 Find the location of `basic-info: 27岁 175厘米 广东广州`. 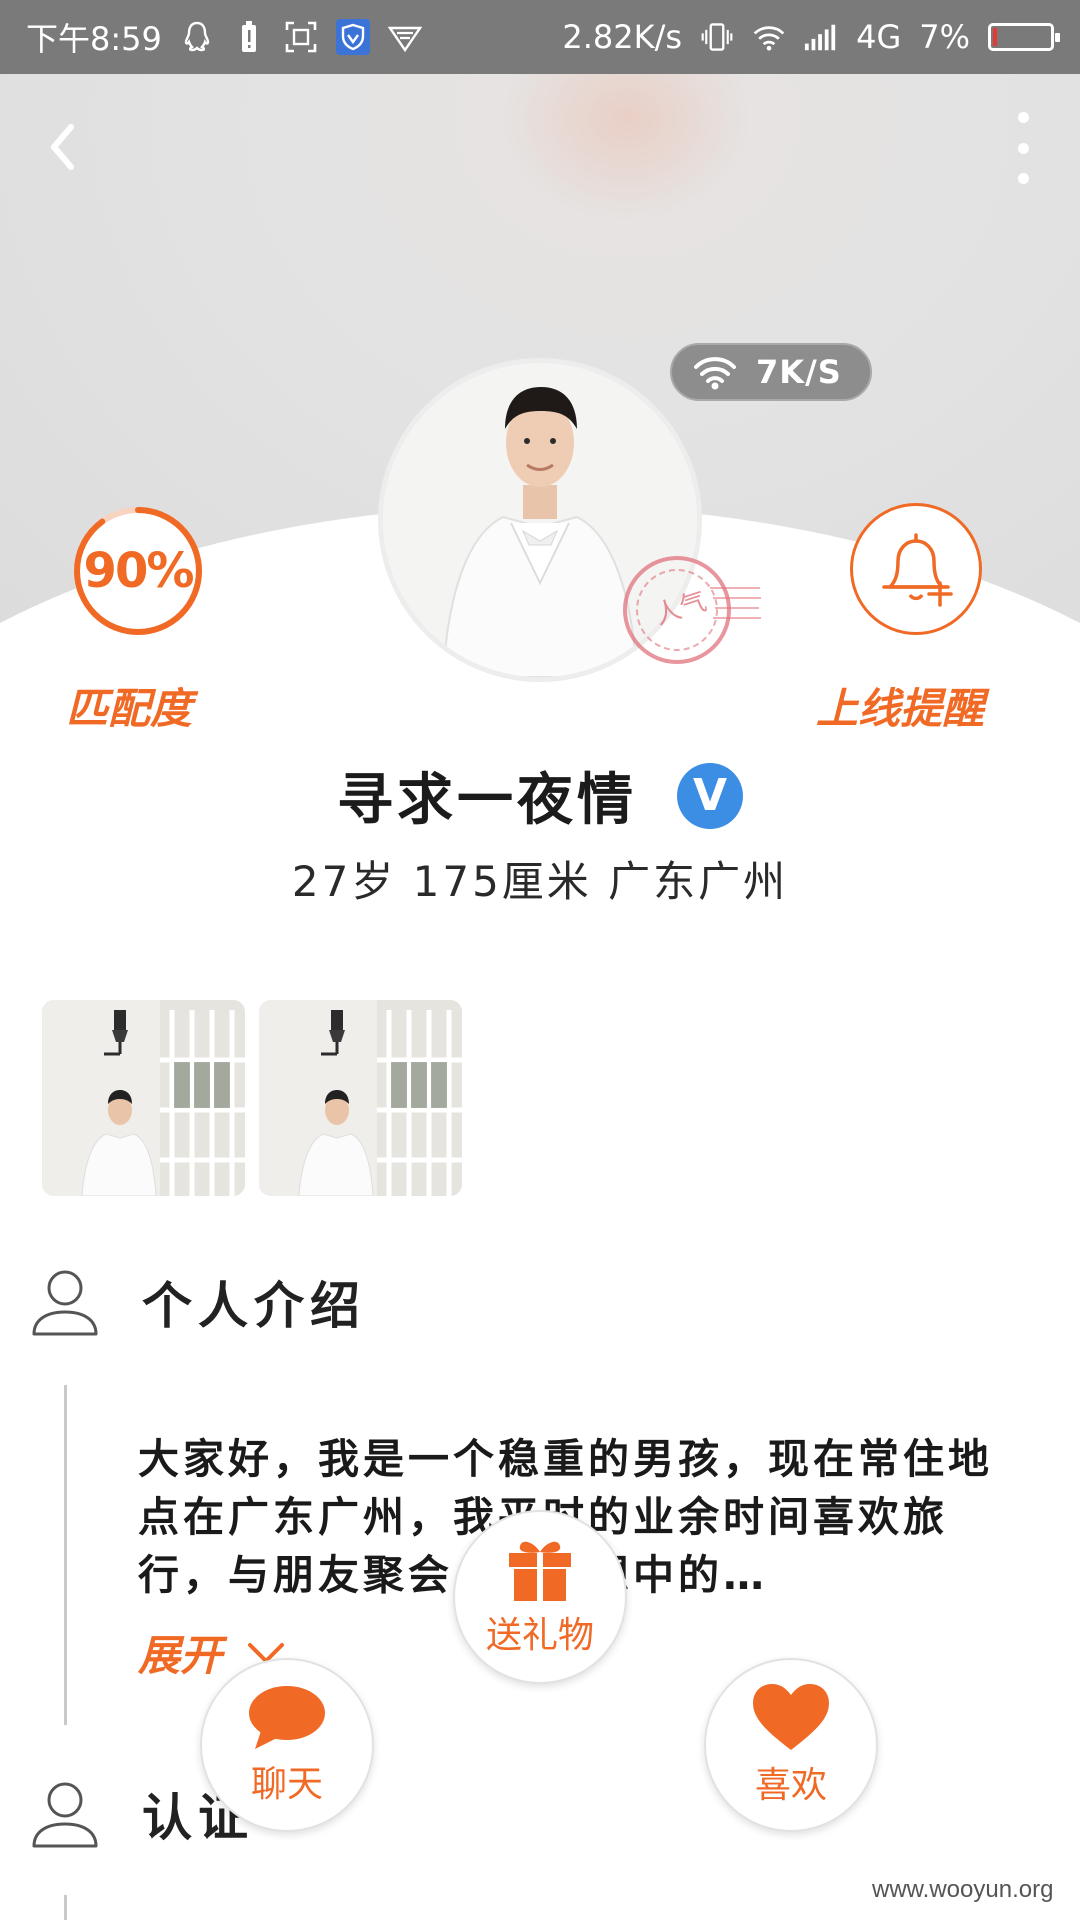

basic-info: 27岁 175厘米 广东广州 is located at coordinates (540, 881).